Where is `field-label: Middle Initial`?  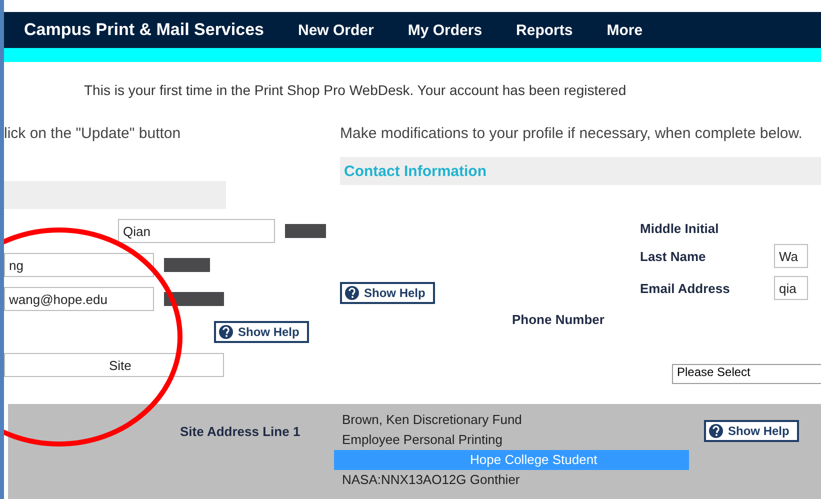 field-label: Middle Initial is located at coordinates (680, 228).